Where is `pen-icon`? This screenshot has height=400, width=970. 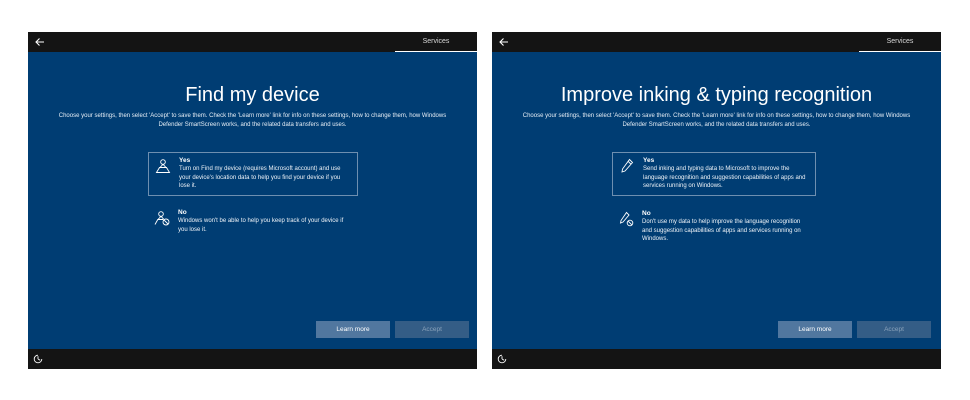 pen-icon is located at coordinates (627, 166).